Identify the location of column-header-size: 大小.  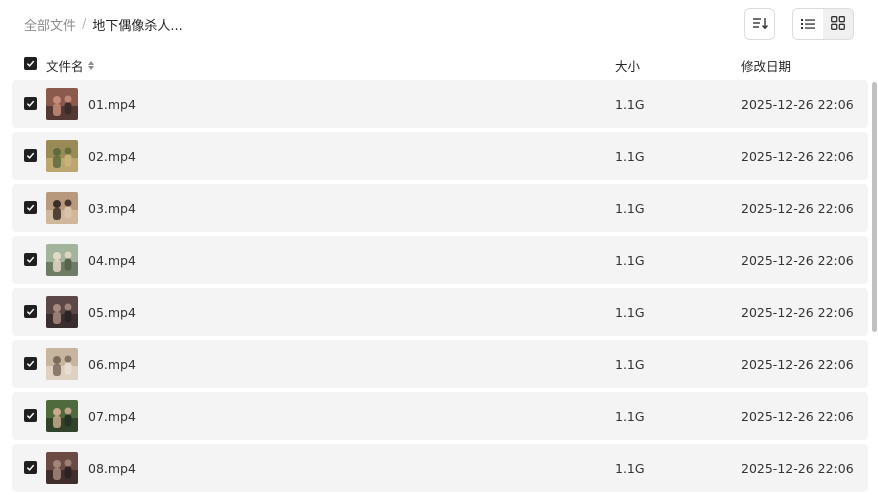
(628, 66).